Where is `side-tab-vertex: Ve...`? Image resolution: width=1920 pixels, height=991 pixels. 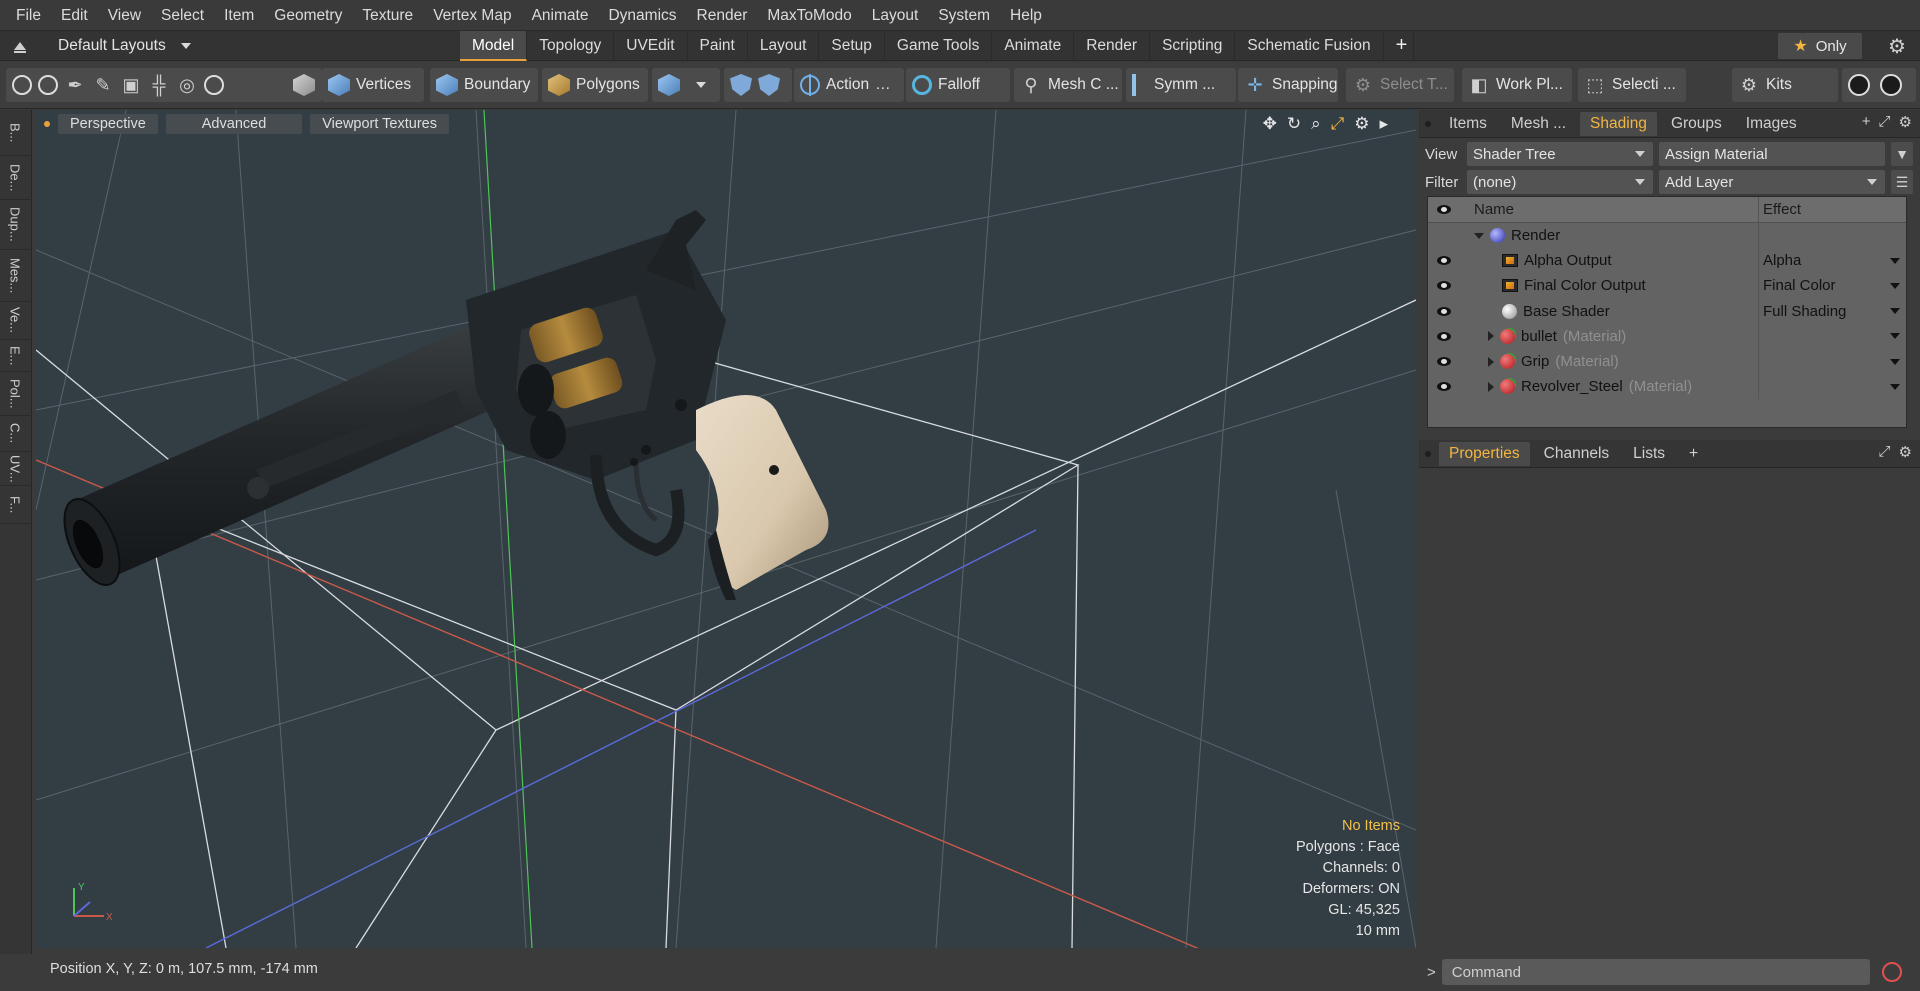
side-tab-vertex: Ve... is located at coordinates (15, 321).